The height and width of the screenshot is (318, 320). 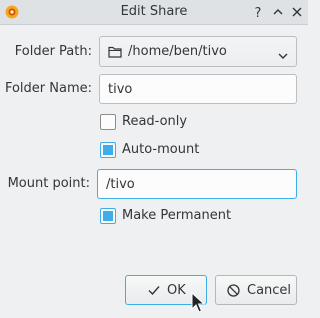 I want to click on read-only-checkbox, so click(x=108, y=122).